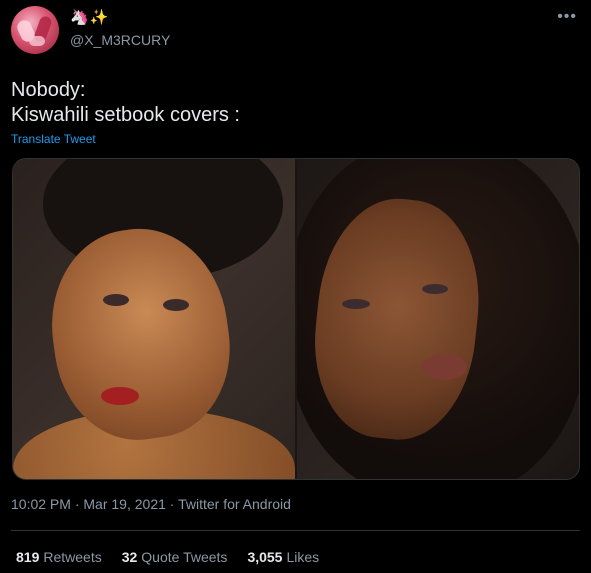  What do you see at coordinates (295, 530) in the screenshot?
I see `divider` at bounding box center [295, 530].